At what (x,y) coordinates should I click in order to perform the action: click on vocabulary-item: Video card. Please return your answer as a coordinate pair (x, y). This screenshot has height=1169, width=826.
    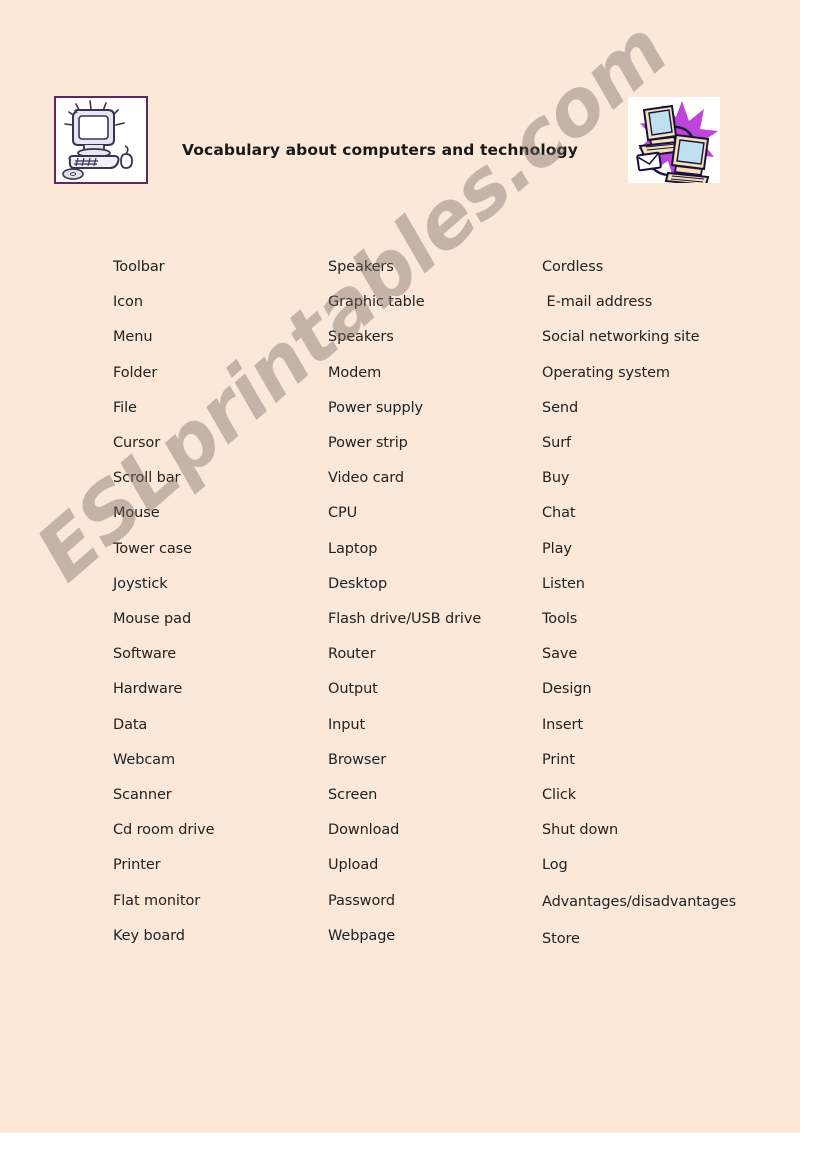
    Looking at the image, I should click on (366, 478).